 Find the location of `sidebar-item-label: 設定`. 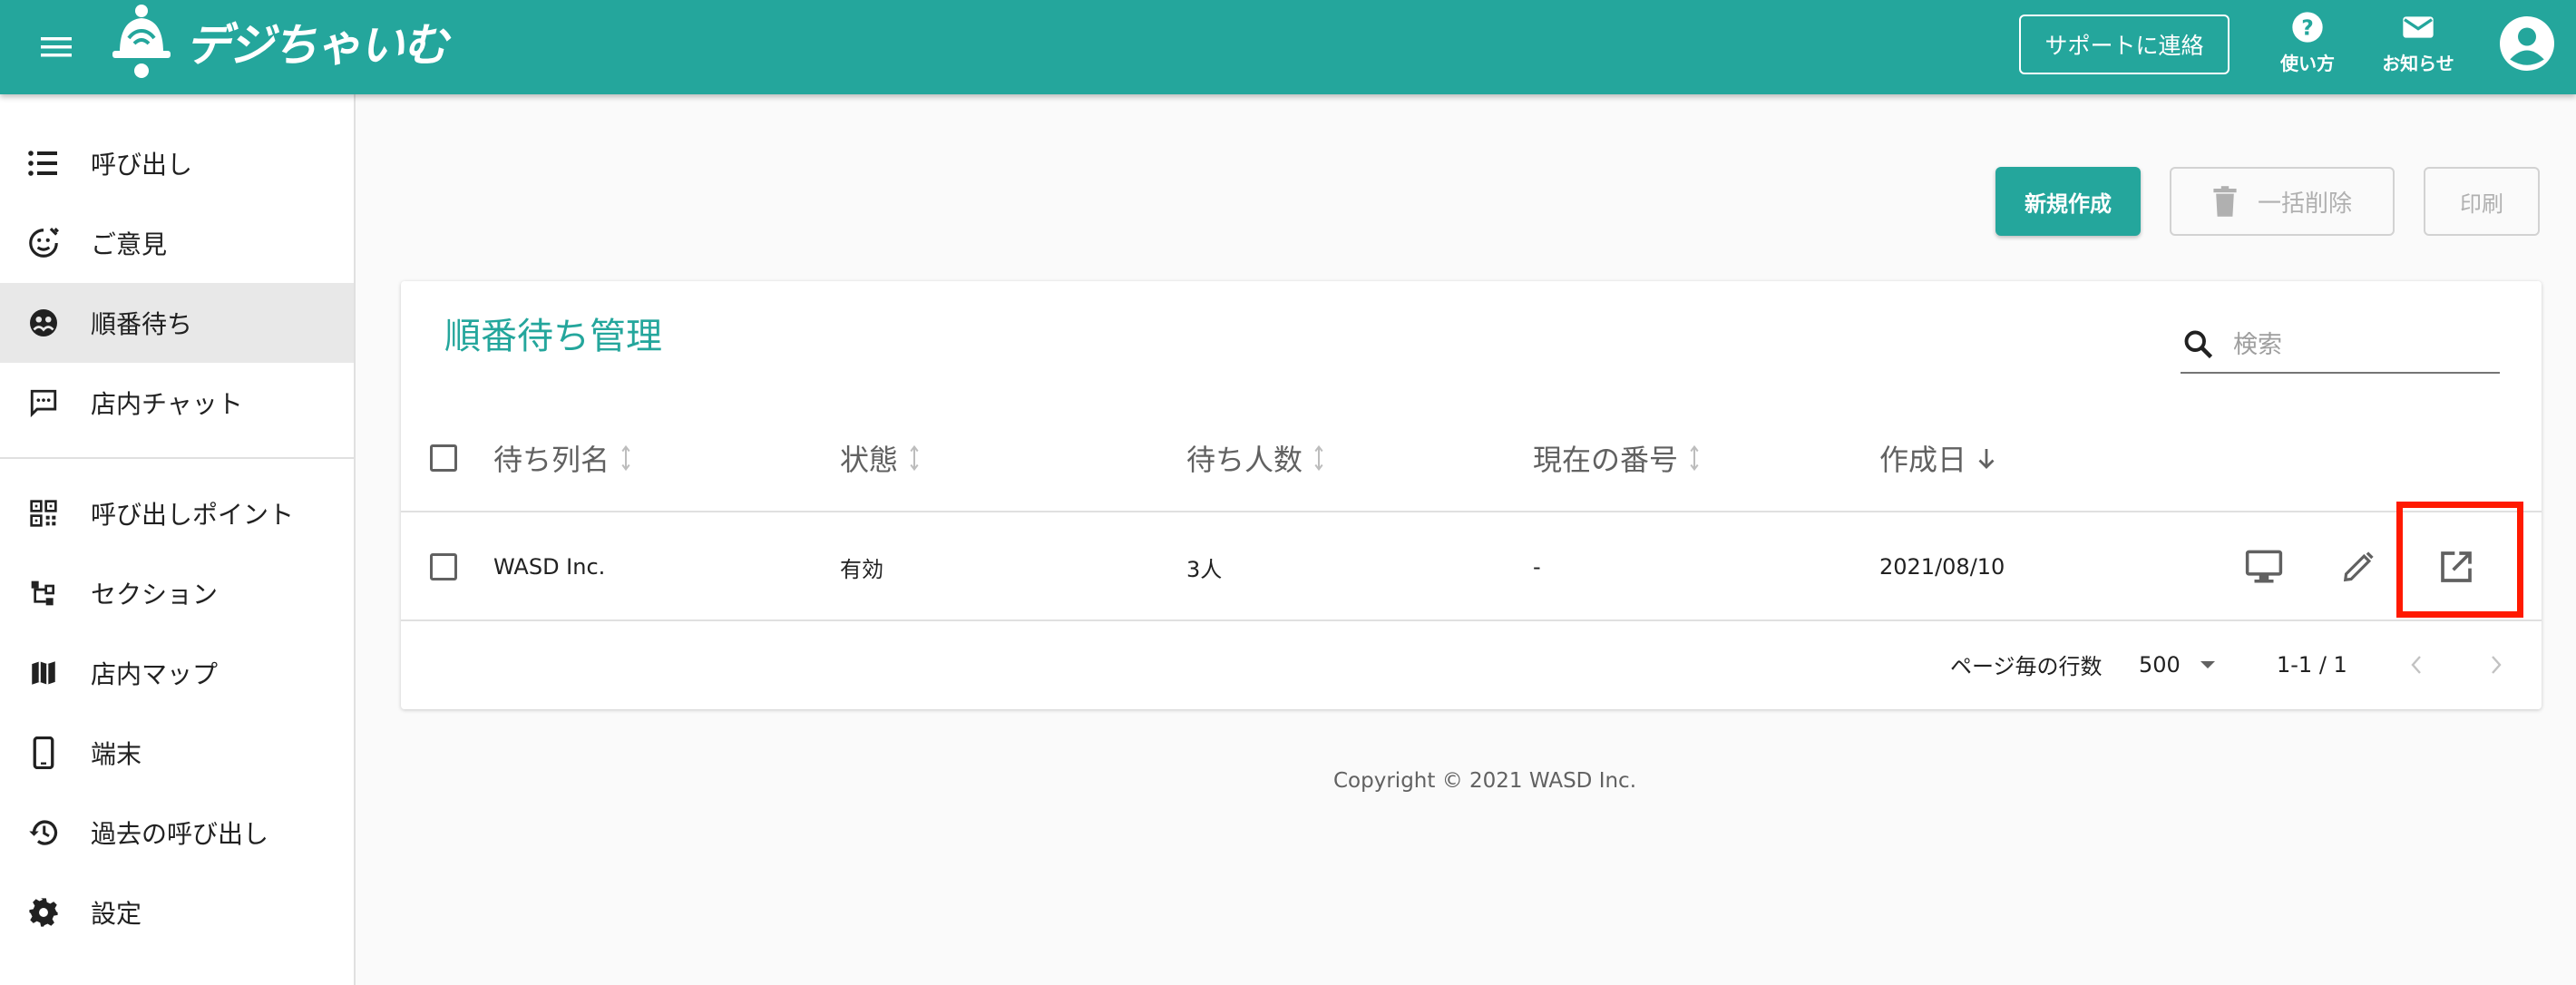

sidebar-item-label: 設定 is located at coordinates (116, 914).